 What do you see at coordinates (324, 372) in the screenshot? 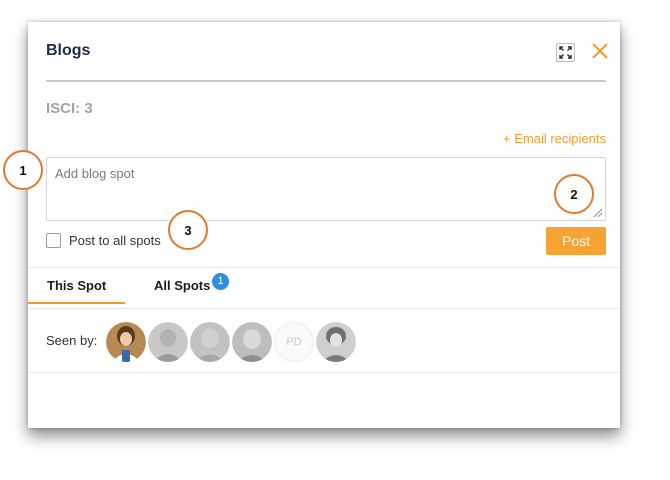
I see `bottom-divider` at bounding box center [324, 372].